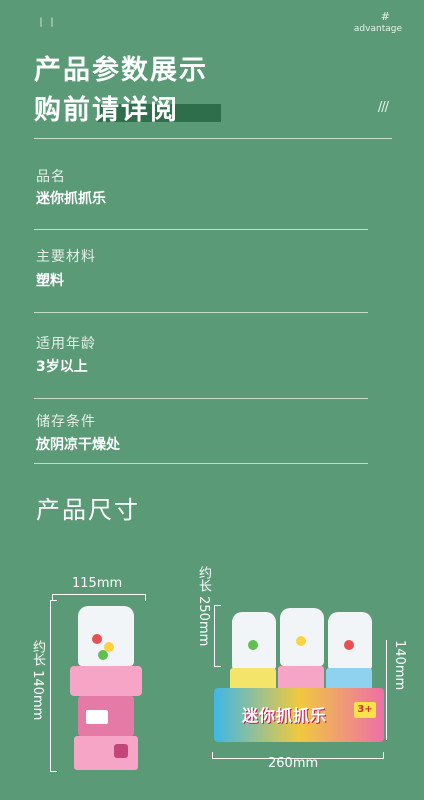  What do you see at coordinates (385, 16) in the screenshot?
I see `hash-mark: #` at bounding box center [385, 16].